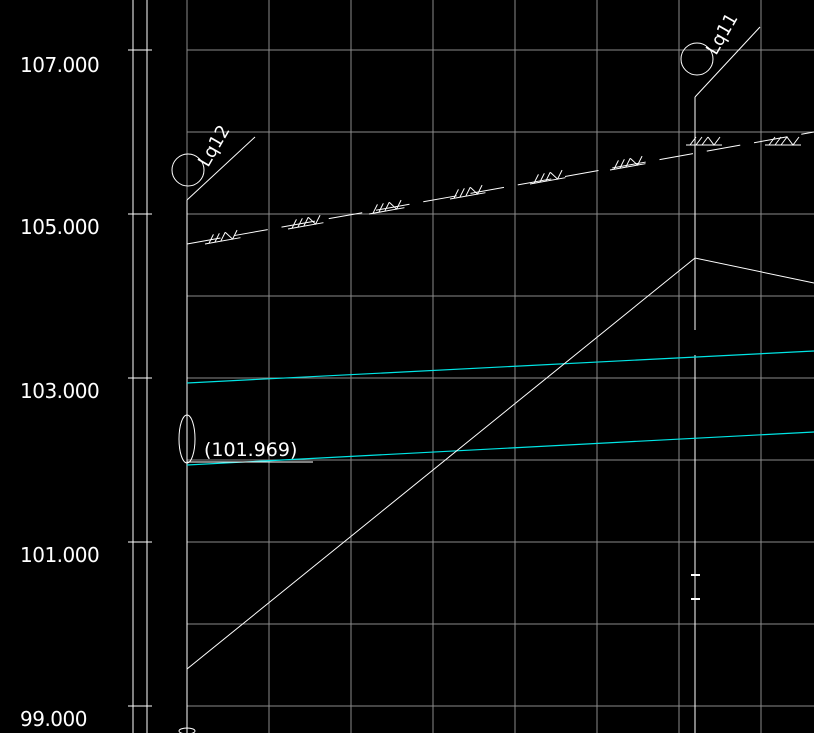 The height and width of the screenshot is (733, 814). I want to click on elevation-label-99: 99.000, so click(53, 719).